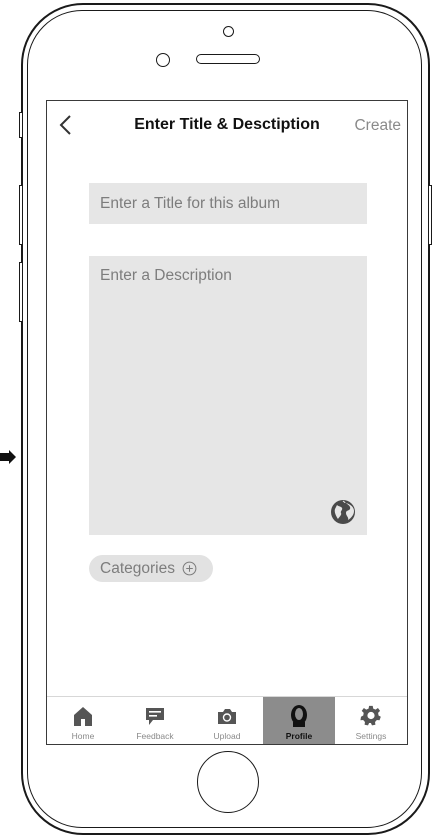 The image size is (438, 840). What do you see at coordinates (83, 736) in the screenshot?
I see `tab-label: Home` at bounding box center [83, 736].